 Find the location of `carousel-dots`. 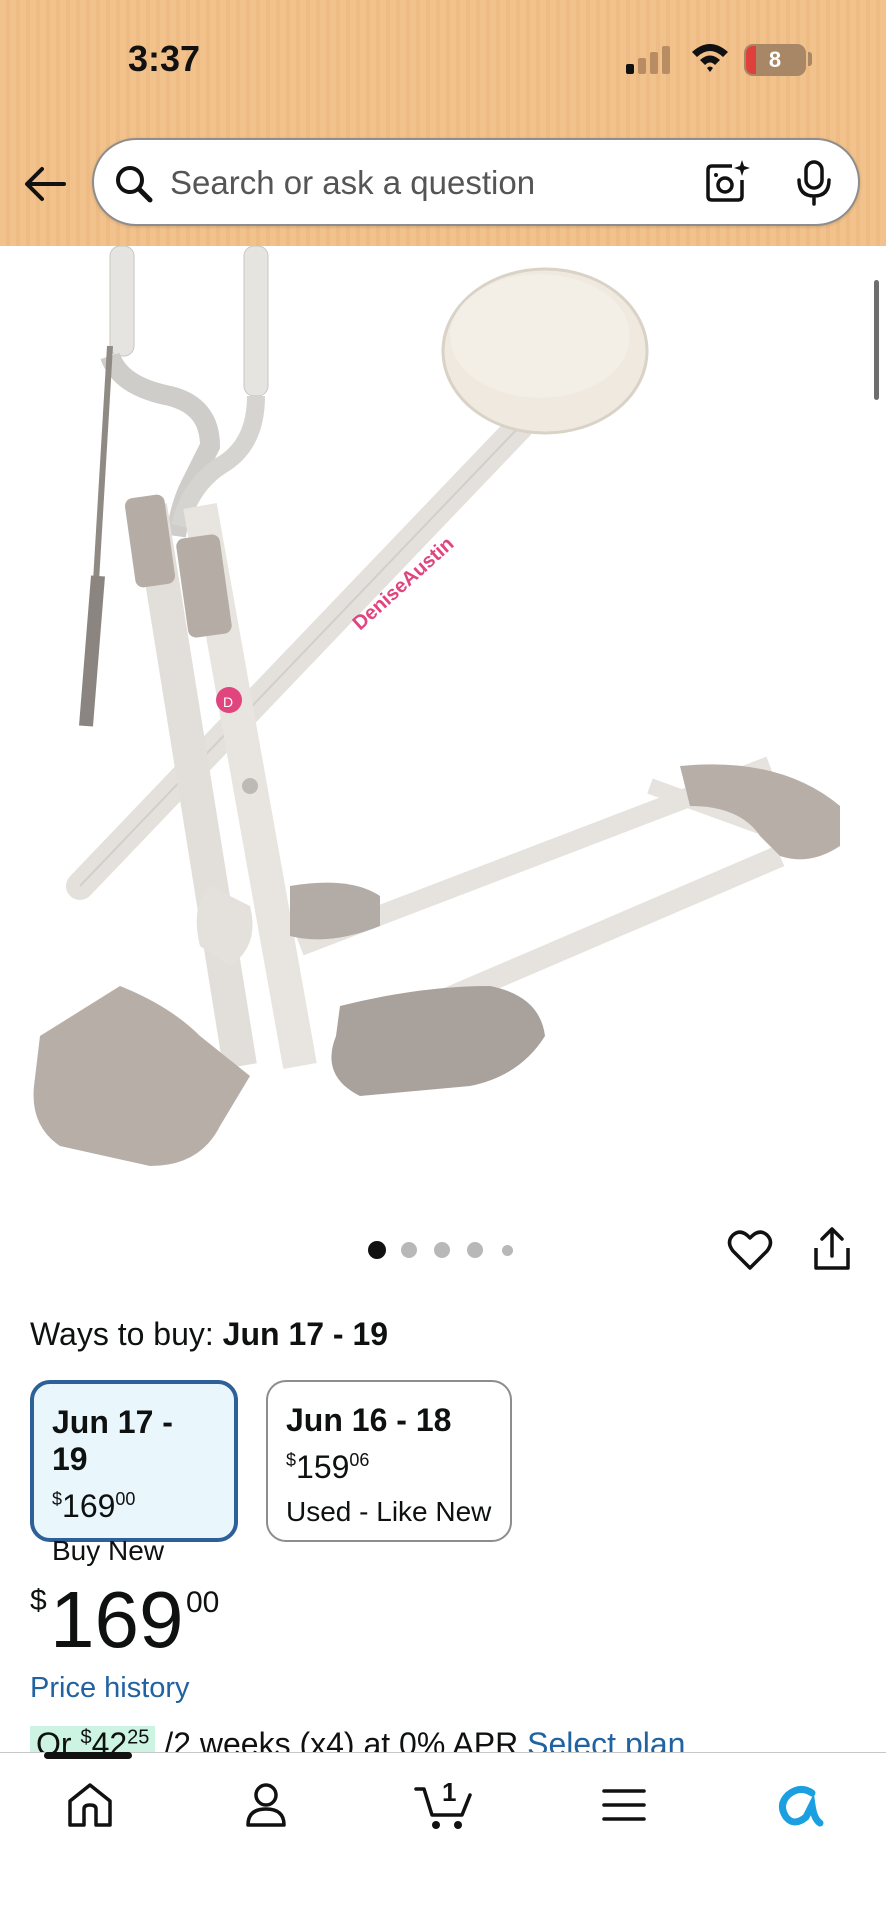

carousel-dots is located at coordinates (448, 1251).